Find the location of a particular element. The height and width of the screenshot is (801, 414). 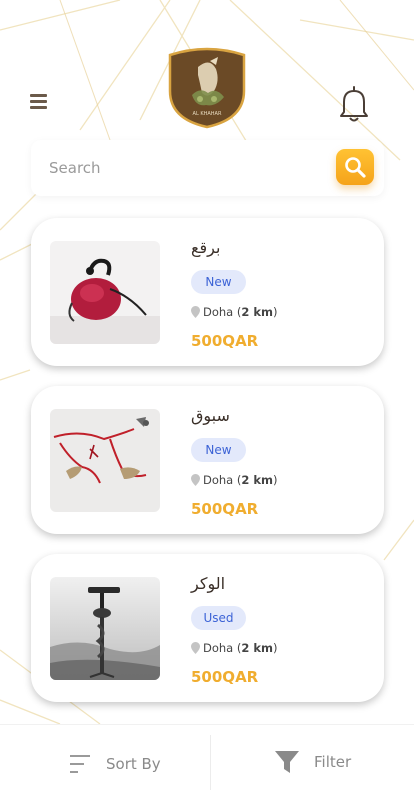

search-icon is located at coordinates (355, 167).